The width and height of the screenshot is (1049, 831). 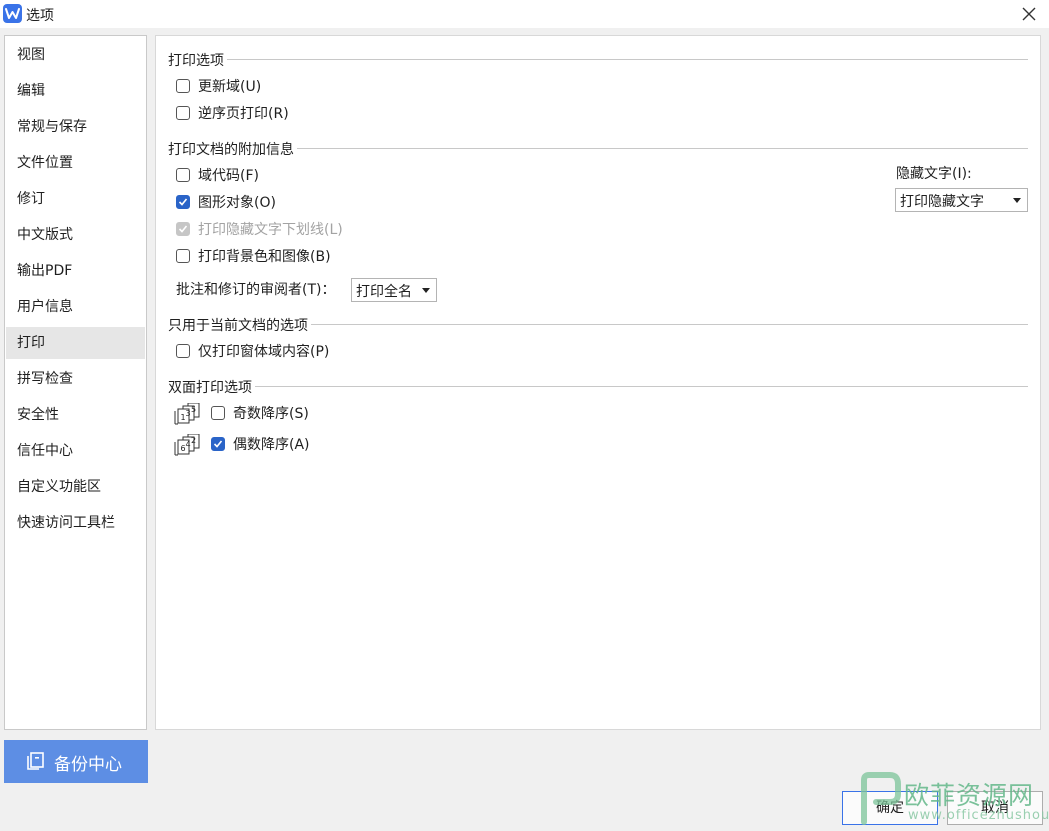 What do you see at coordinates (75, 271) in the screenshot?
I see `sidebar-item-export-pdf: 输出PDF` at bounding box center [75, 271].